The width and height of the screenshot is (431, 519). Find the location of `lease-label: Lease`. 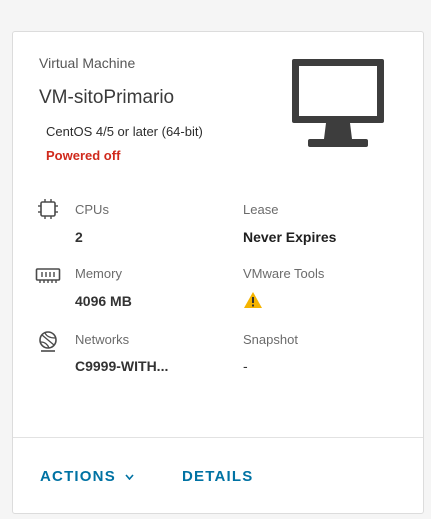

lease-label: Lease is located at coordinates (261, 209).